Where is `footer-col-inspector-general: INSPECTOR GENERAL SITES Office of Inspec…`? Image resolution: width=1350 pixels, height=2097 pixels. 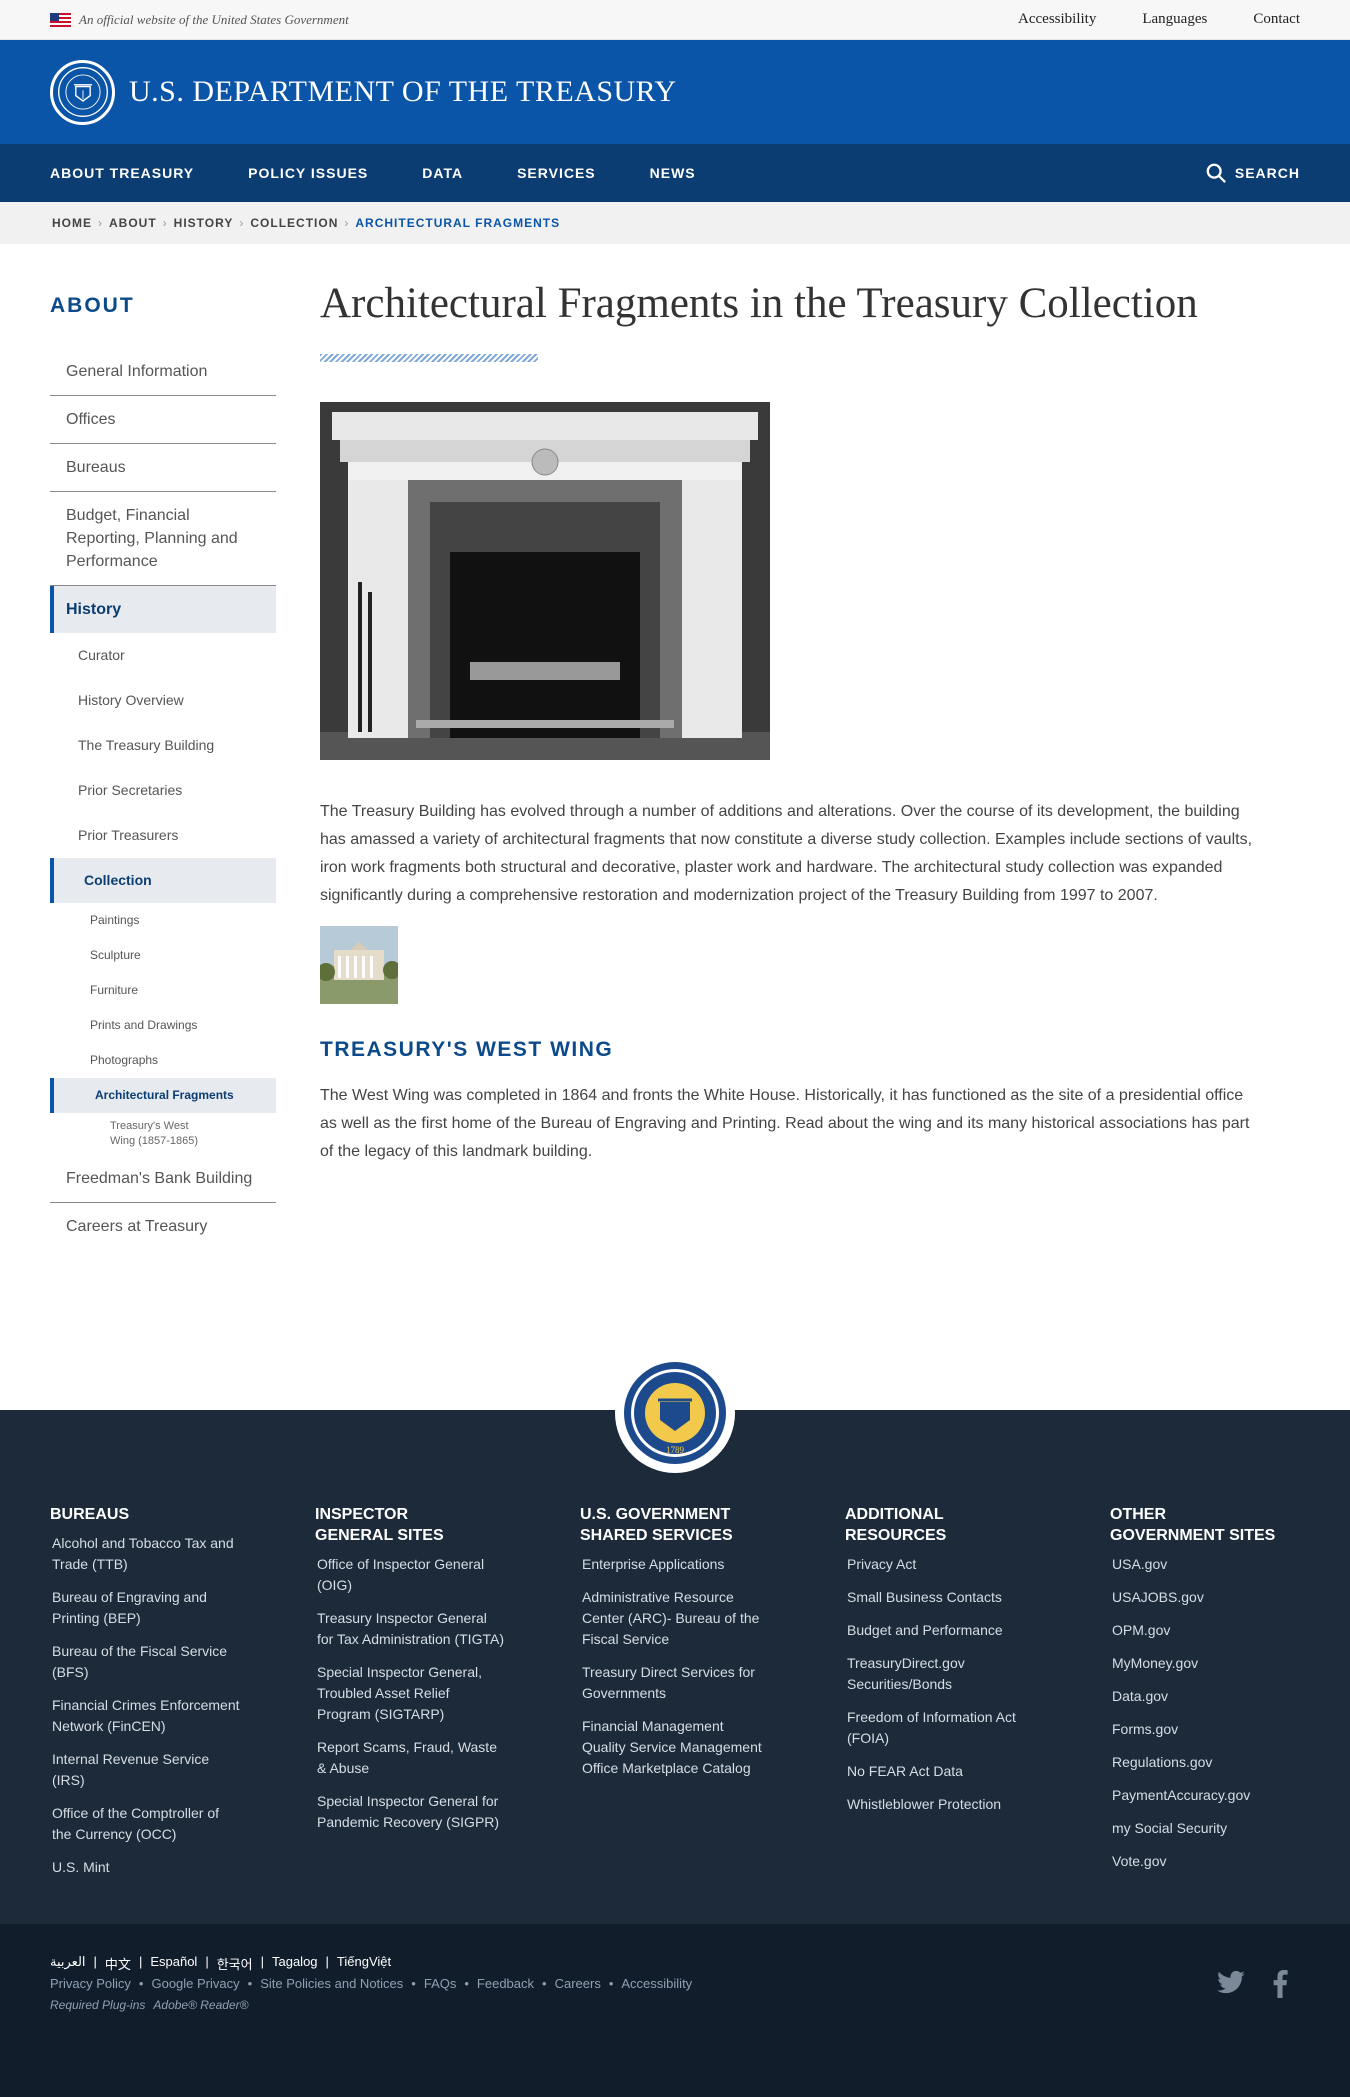 footer-col-inspector-general: INSPECTOR GENERAL SITES Office of Inspec… is located at coordinates (447, 1697).